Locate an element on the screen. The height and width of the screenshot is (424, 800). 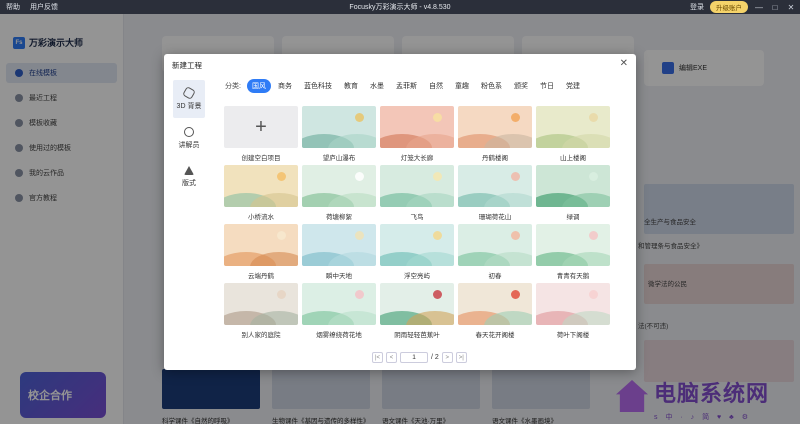
template-card: 丹鹤楼阁 is located at coordinates (495, 135).